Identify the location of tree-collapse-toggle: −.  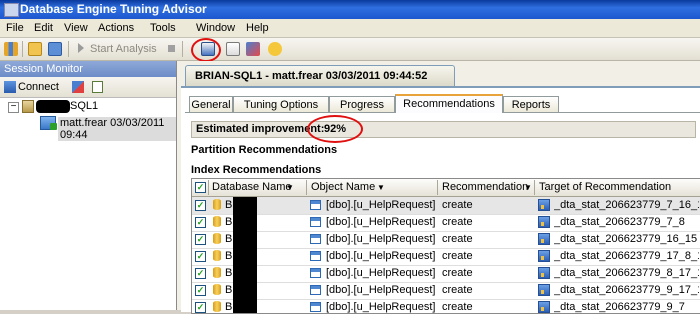
(13, 107).